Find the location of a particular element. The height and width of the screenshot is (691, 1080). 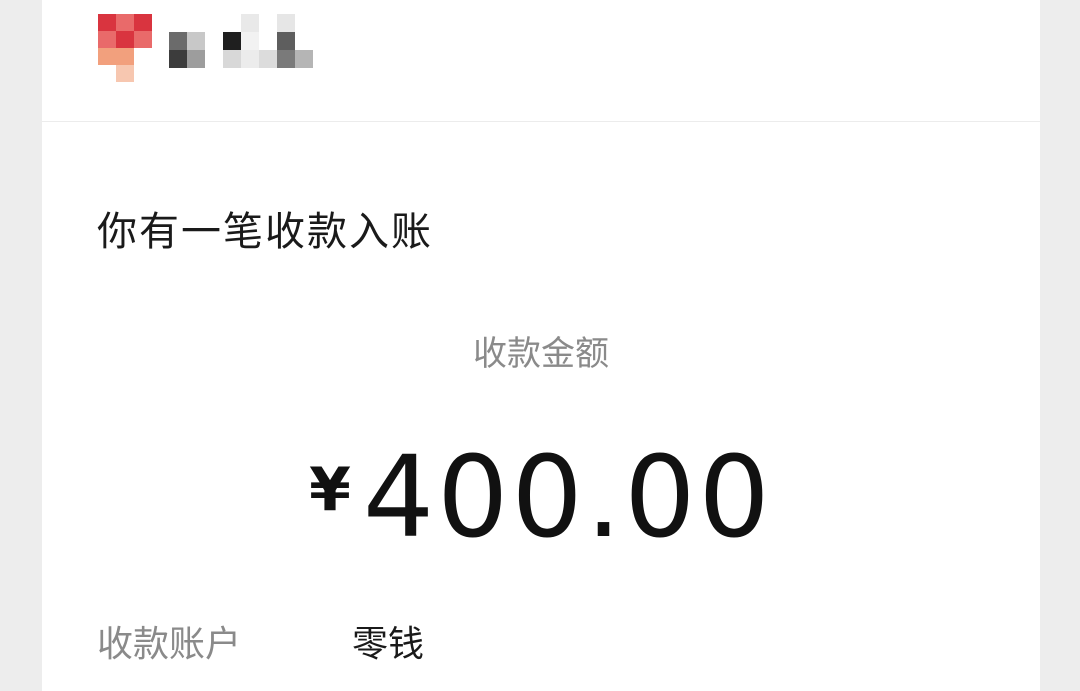

amount-label: 收款金额 is located at coordinates (541, 354).